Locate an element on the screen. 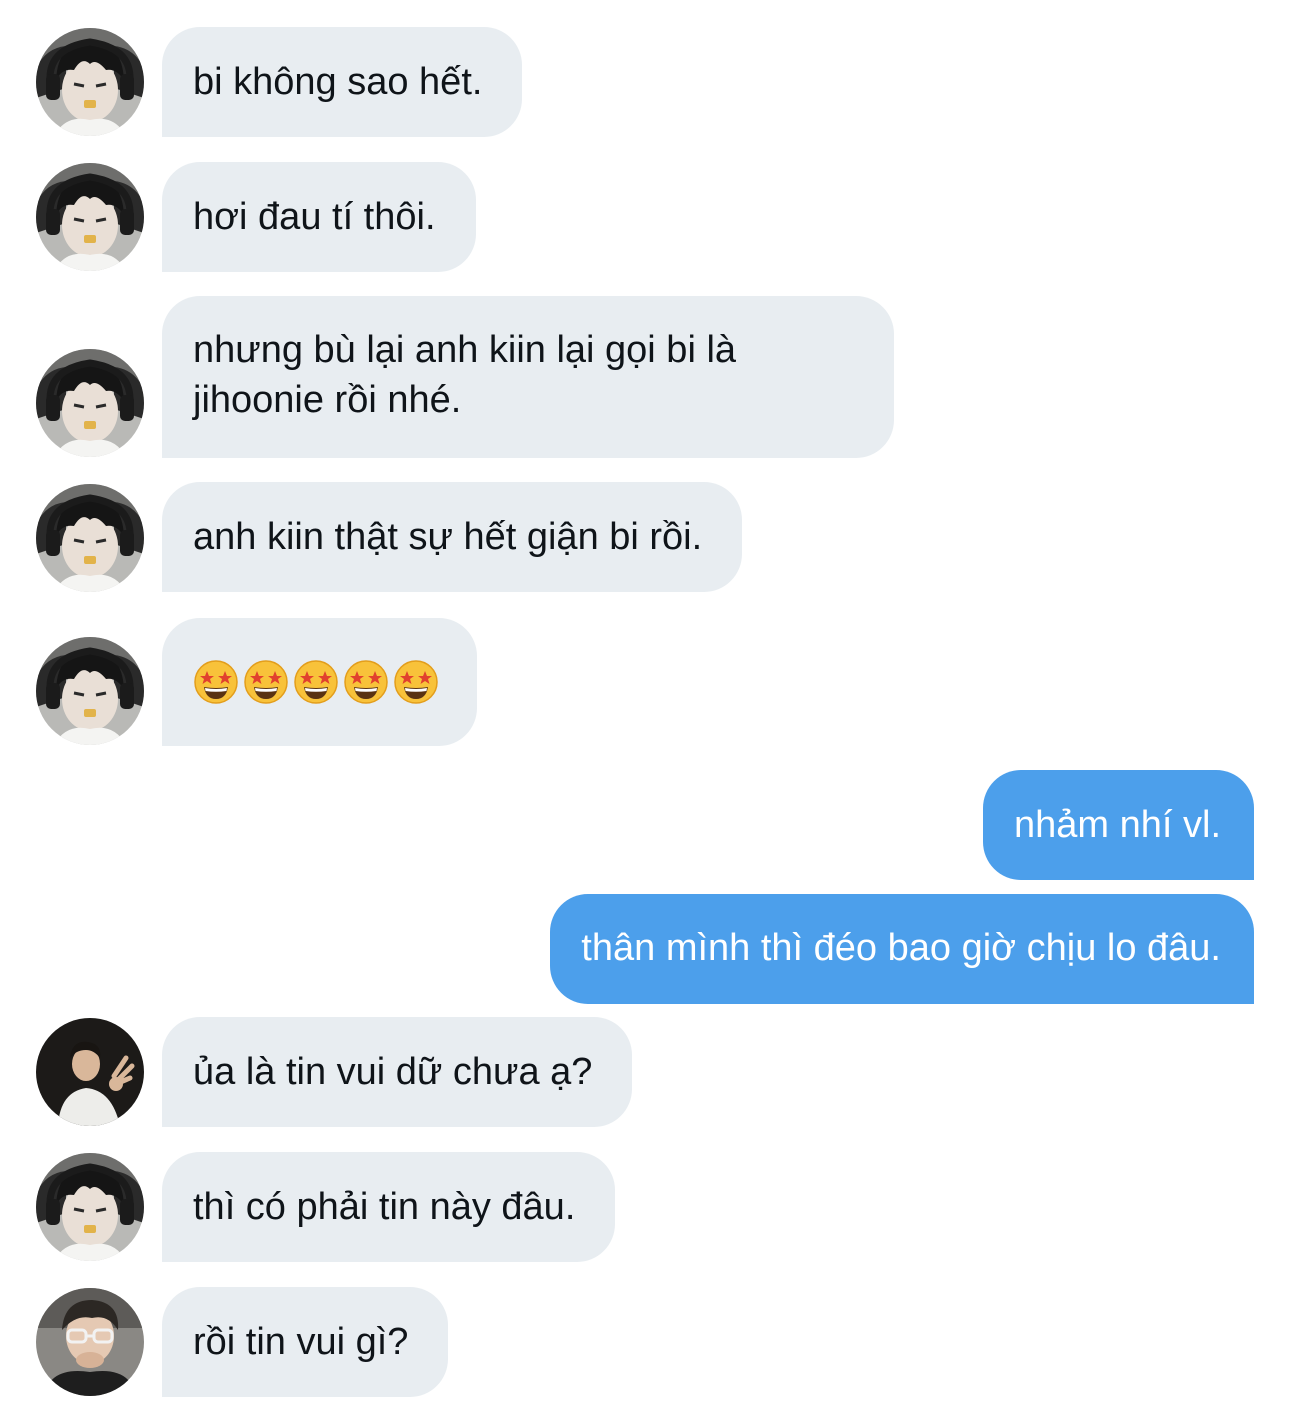 This screenshot has width=1290, height=1410. avatar-guy-dark-image is located at coordinates (90, 1072).